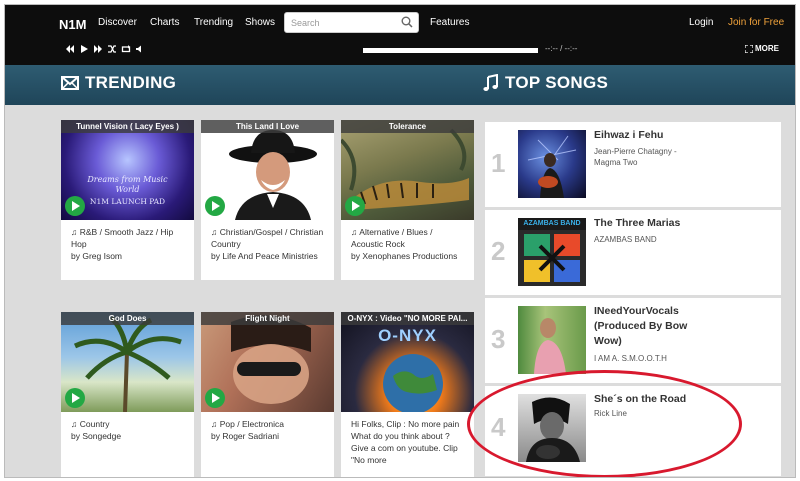  Describe the element at coordinates (267, 170) in the screenshot. I see `cover-image: This Land I Love` at that location.